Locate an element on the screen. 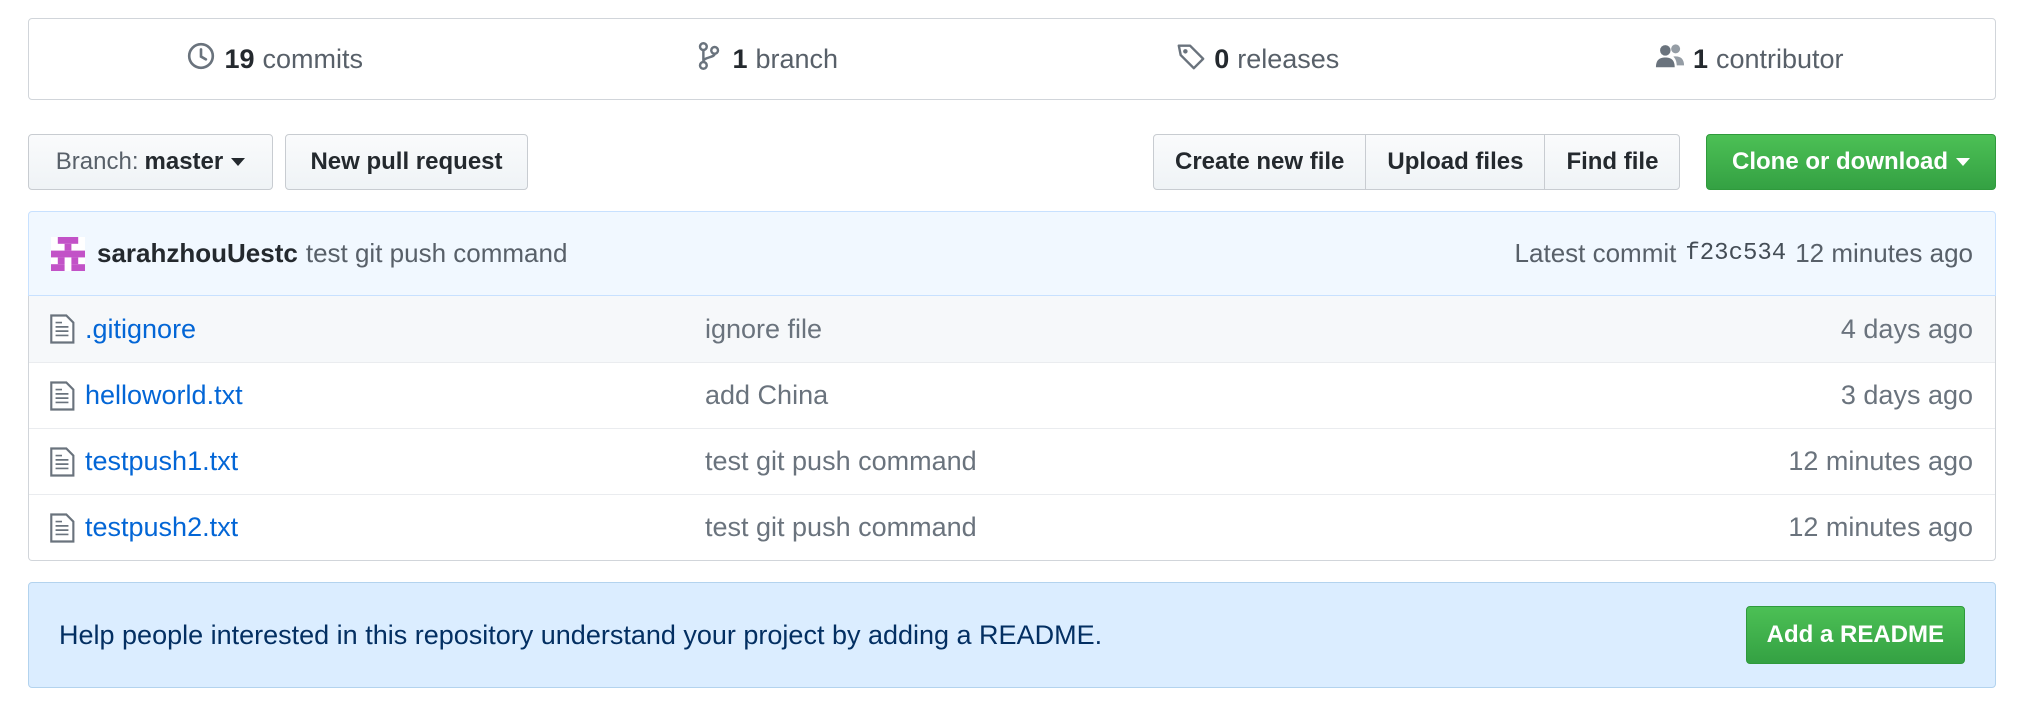  latest-commit-info: Latest commit f23c534 12 minutes ago is located at coordinates (1744, 253).